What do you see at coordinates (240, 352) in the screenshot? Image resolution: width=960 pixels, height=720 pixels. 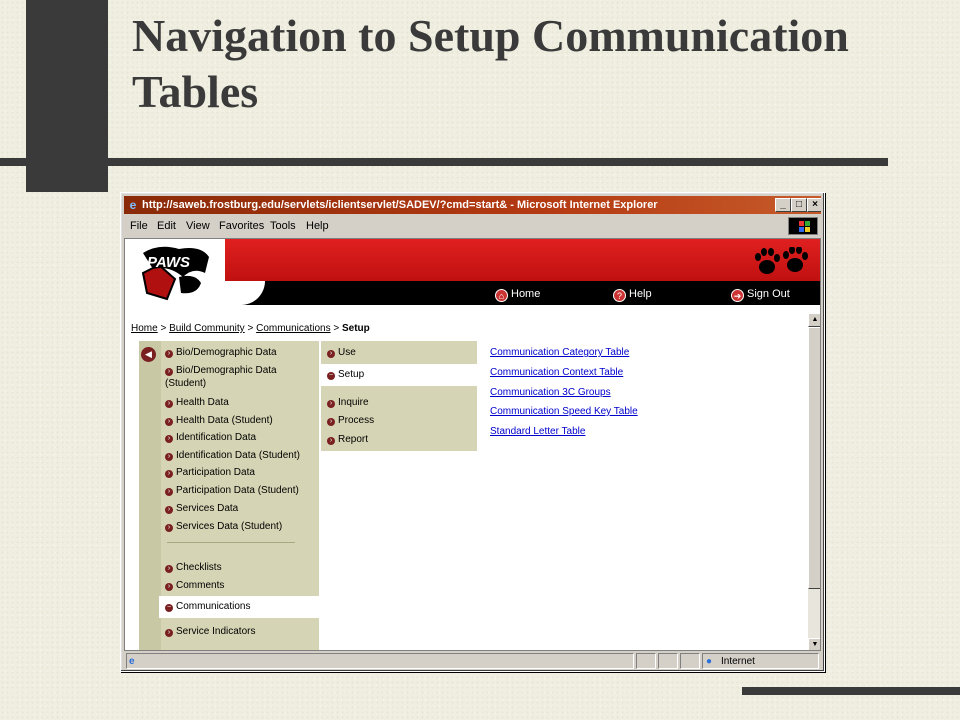 I see `left-menu-item: › Bio/Demographic Data` at bounding box center [240, 352].